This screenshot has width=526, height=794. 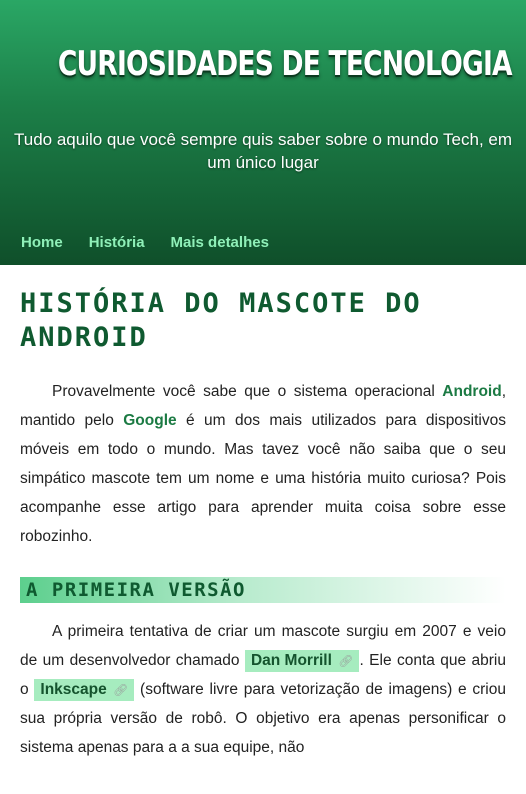 I want to click on inkscape-link: Inkscape 🔗︎, so click(x=84, y=690).